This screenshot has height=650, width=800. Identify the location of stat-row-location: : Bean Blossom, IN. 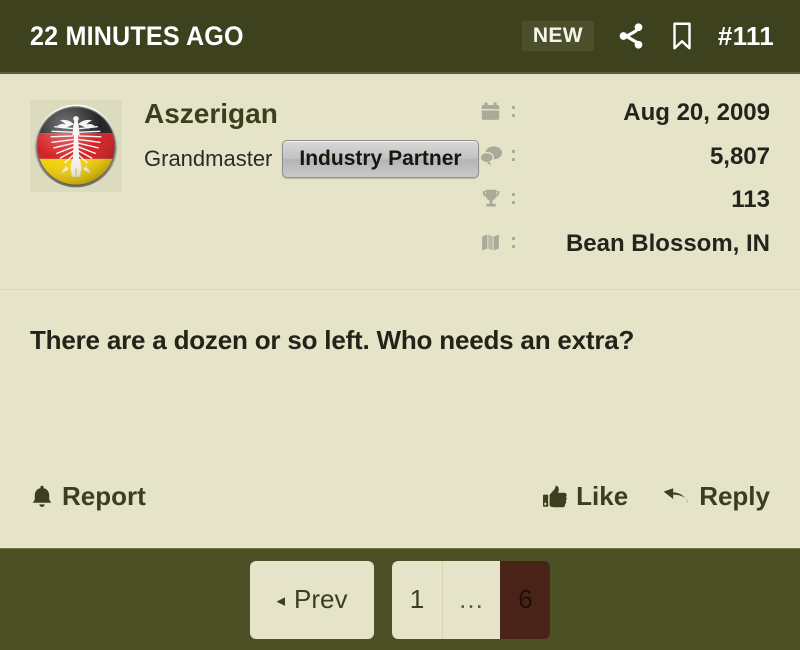
(625, 244).